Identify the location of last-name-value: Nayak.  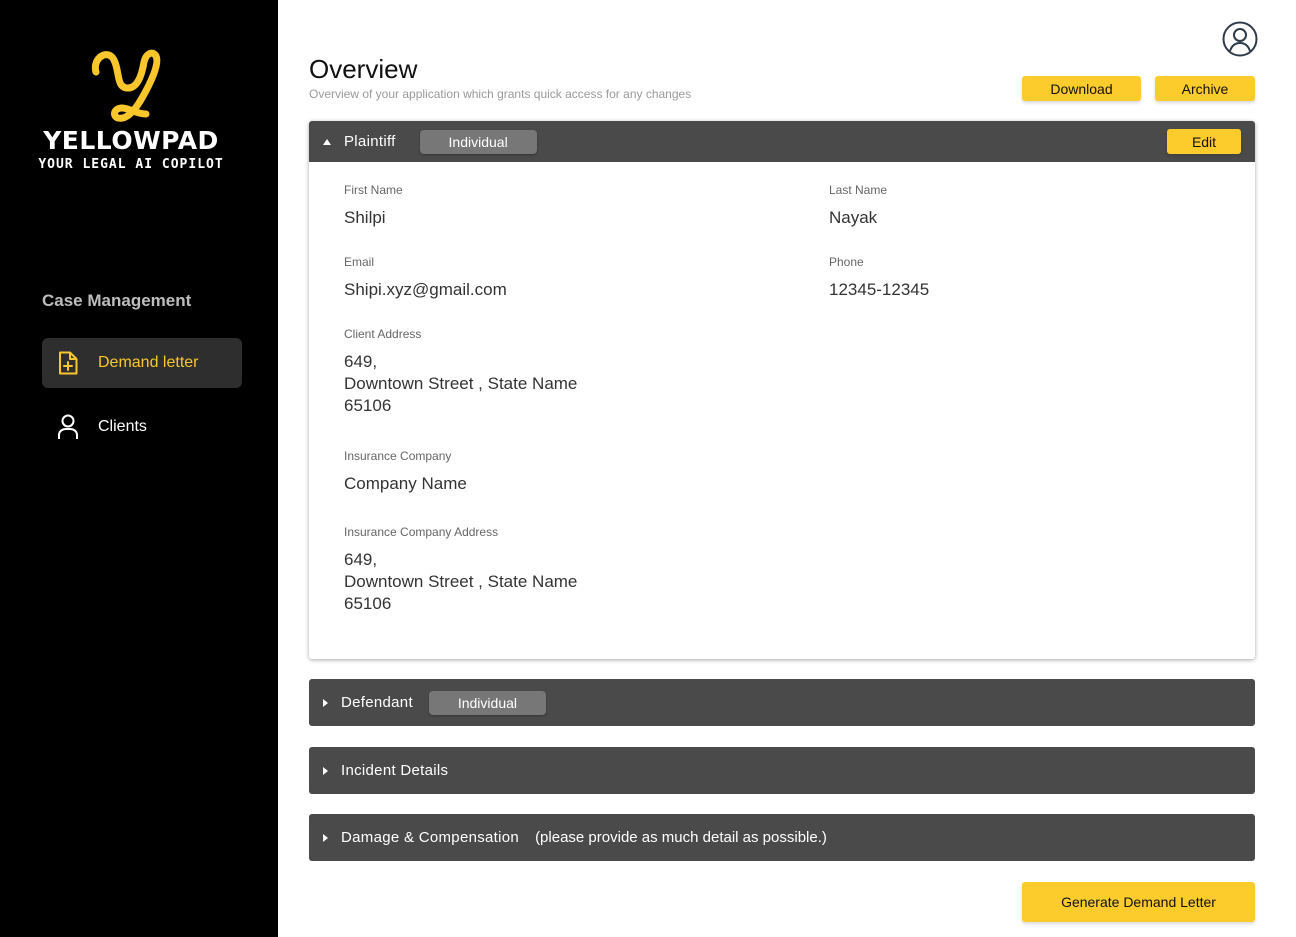
(853, 217).